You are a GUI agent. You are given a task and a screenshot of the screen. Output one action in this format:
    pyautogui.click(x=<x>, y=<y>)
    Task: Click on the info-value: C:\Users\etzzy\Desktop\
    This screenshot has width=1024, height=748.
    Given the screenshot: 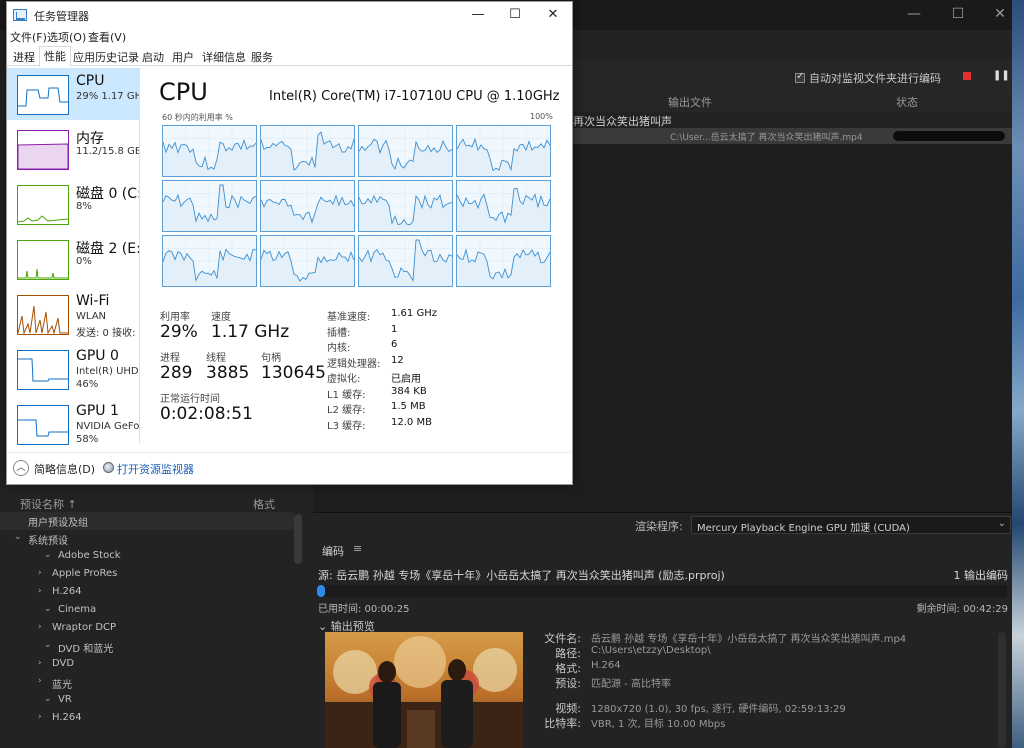 What is the action you would take?
    pyautogui.click(x=651, y=653)
    